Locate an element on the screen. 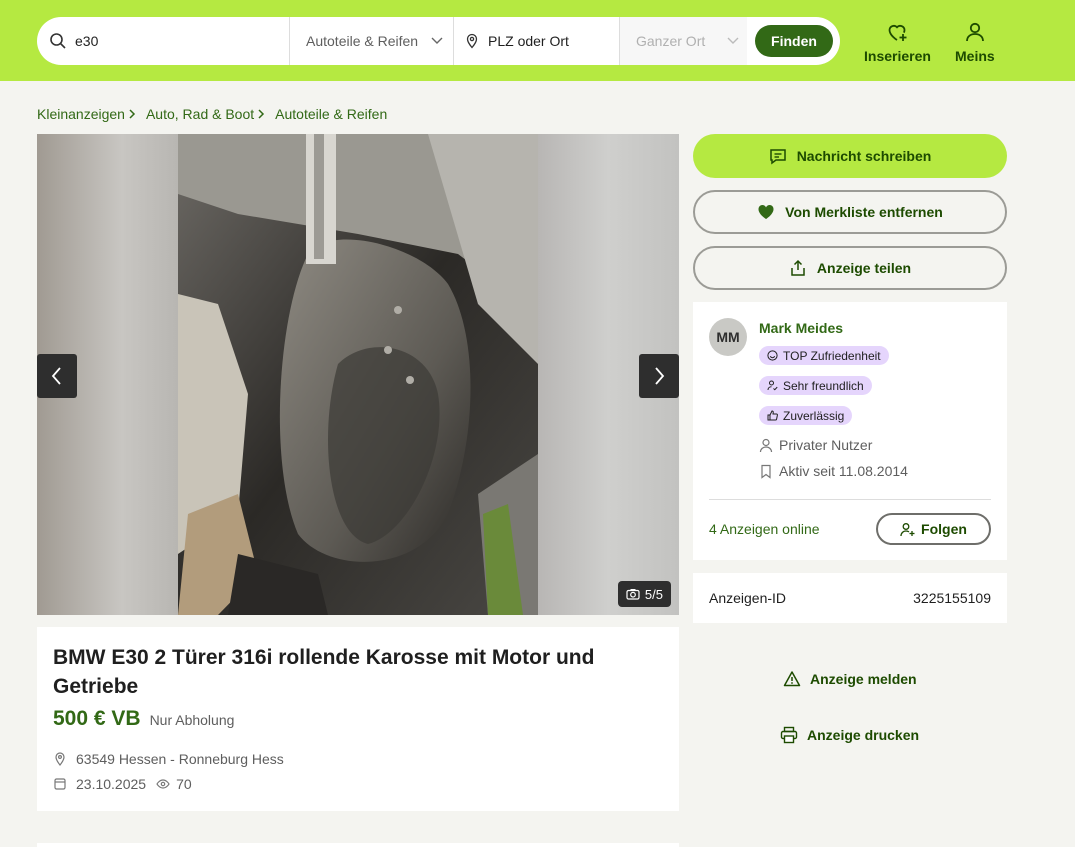 The image size is (1075, 847). report-ad-label: Anzeige melden is located at coordinates (863, 679).